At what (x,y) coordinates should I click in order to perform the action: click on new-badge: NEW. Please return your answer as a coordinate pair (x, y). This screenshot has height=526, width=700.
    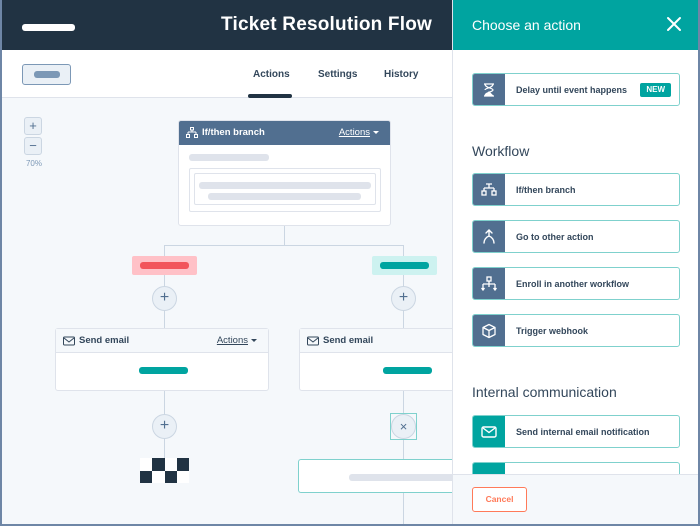
    Looking at the image, I should click on (655, 90).